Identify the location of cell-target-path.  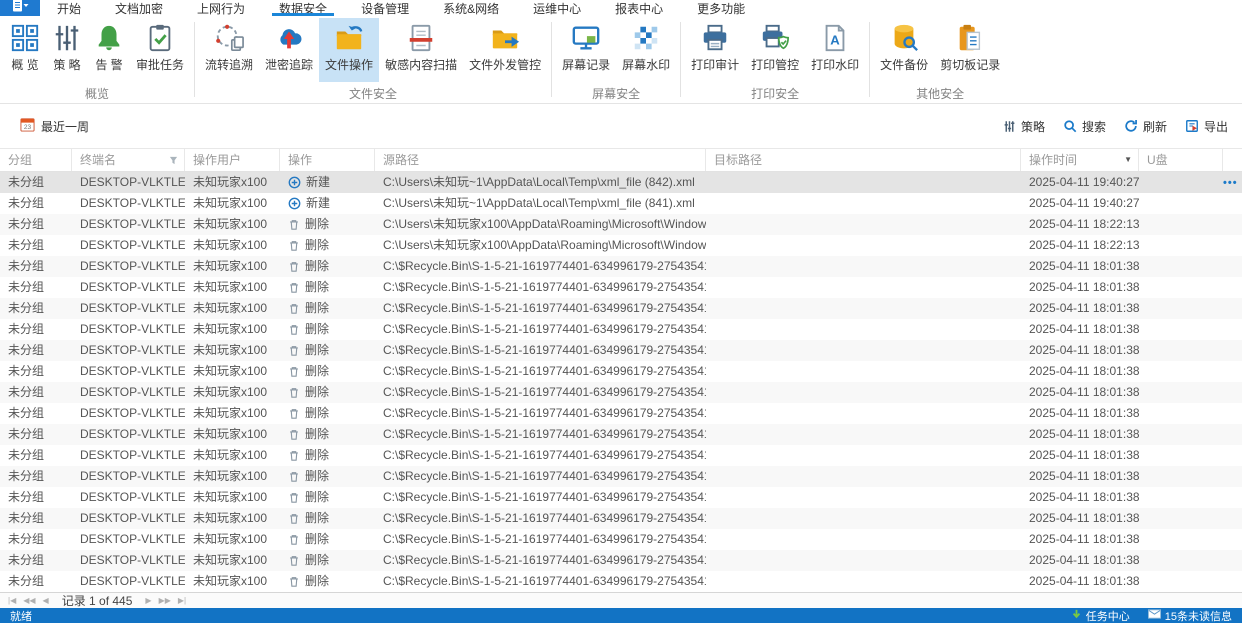
(863, 434).